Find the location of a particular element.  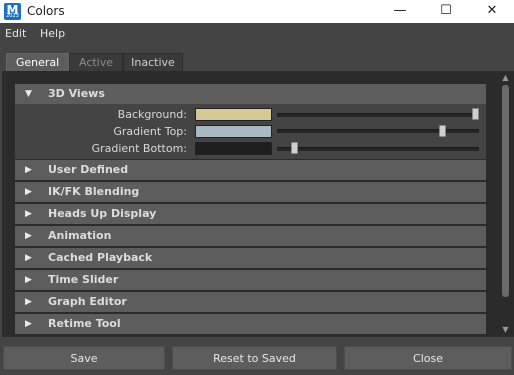

section-header-graph-editor: ▶ Graph Editor is located at coordinates (250, 302).